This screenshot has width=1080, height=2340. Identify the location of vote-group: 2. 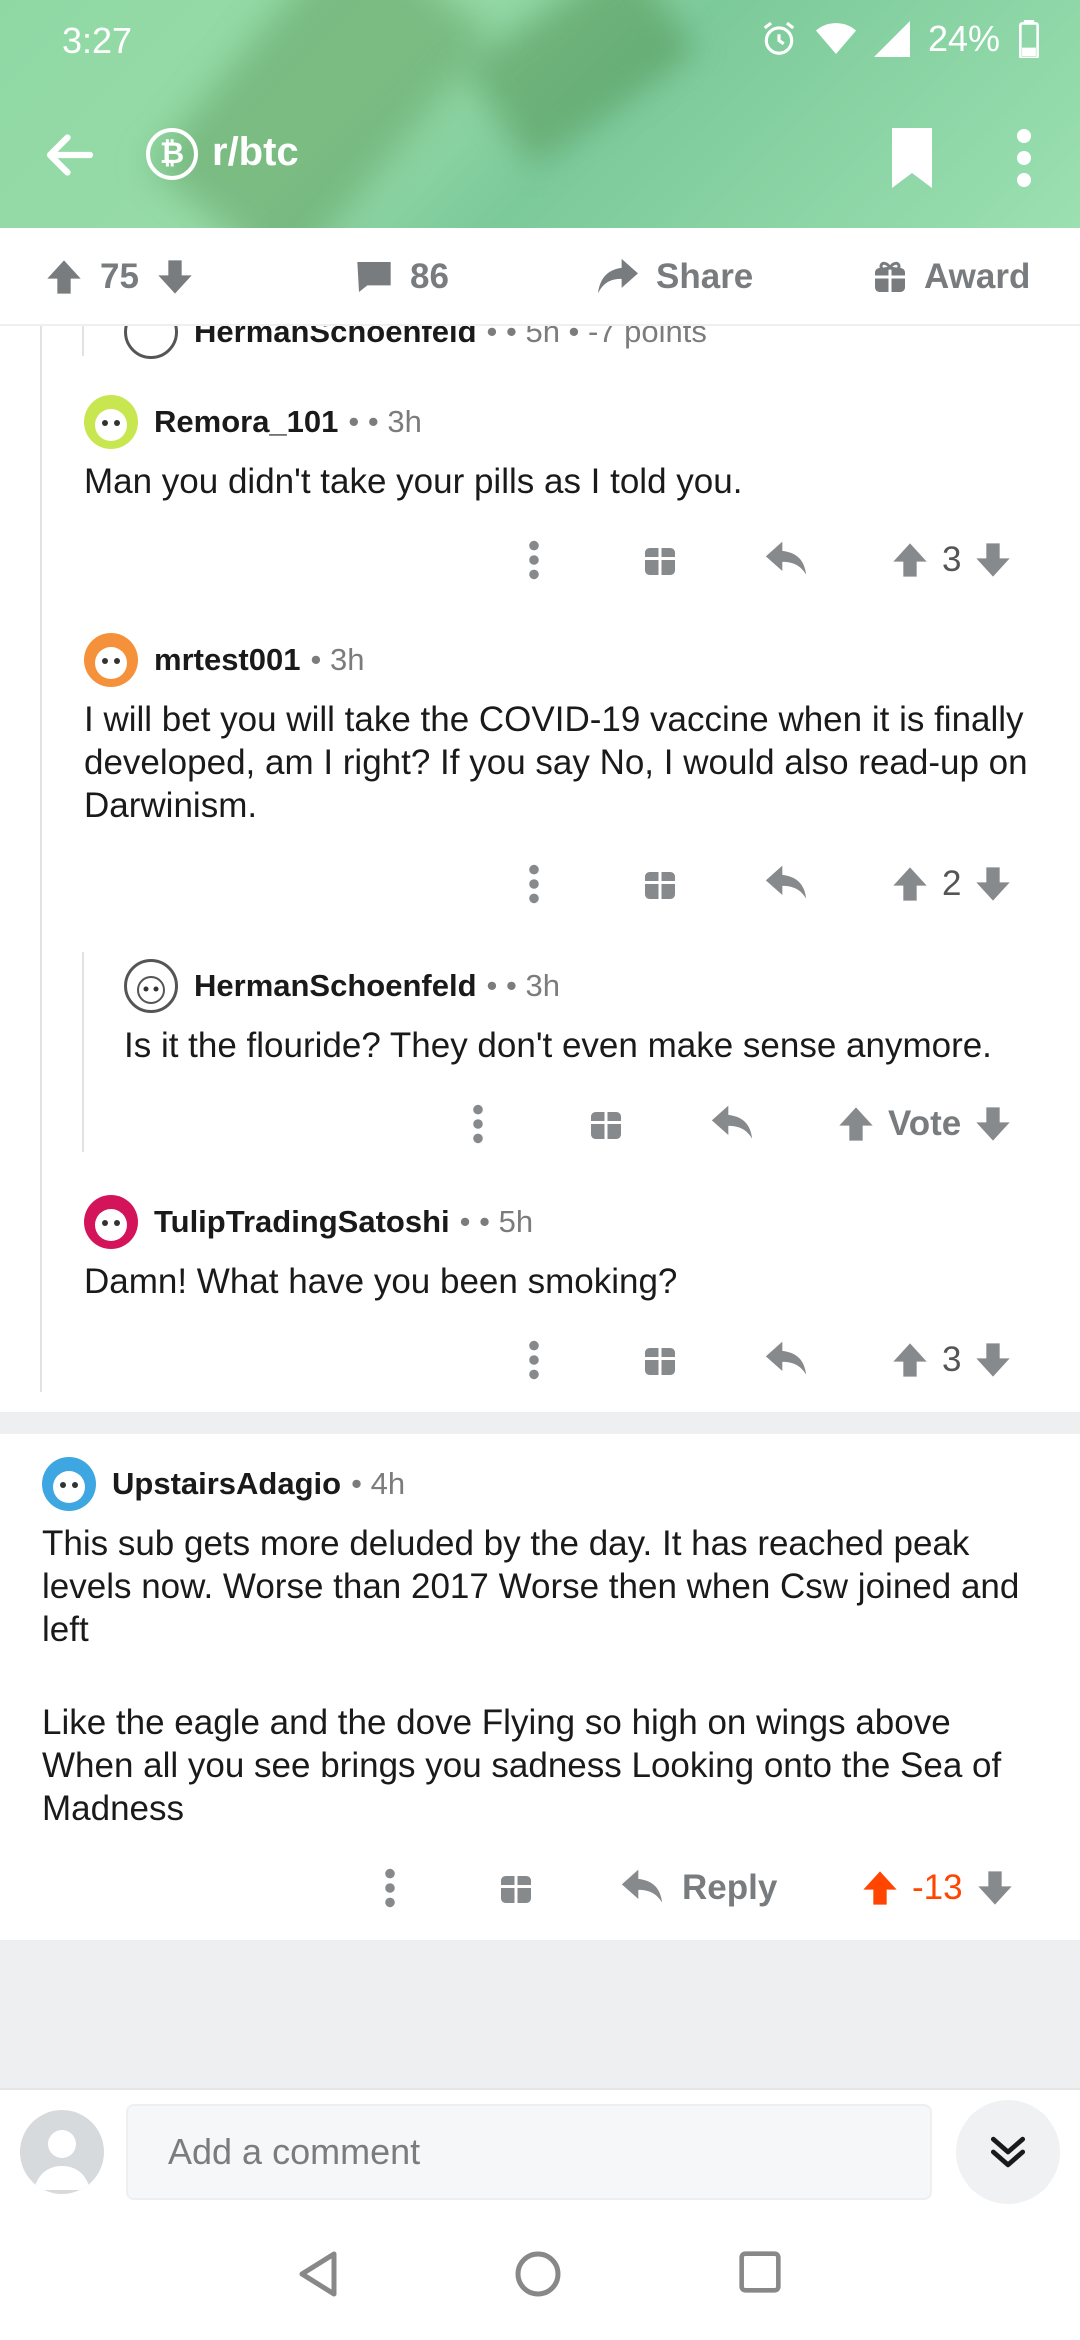
(951, 884).